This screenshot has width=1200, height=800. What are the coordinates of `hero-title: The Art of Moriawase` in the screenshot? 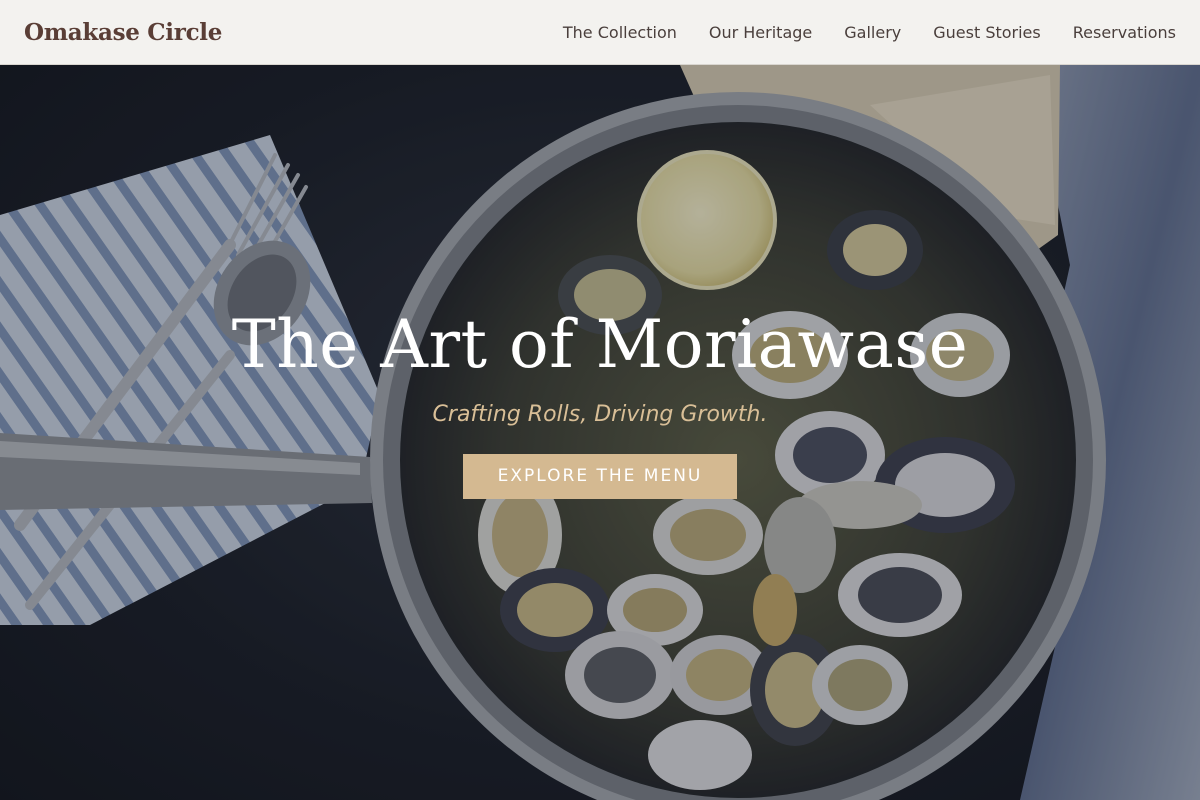 It's located at (600, 344).